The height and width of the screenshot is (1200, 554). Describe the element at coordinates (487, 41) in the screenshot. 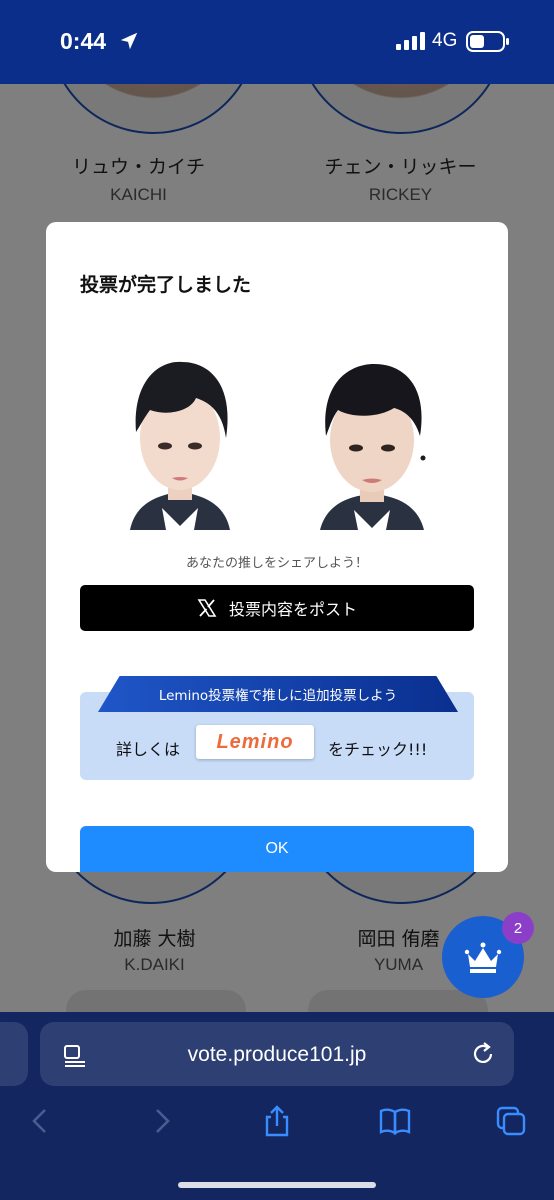

I see `battery-icon` at that location.